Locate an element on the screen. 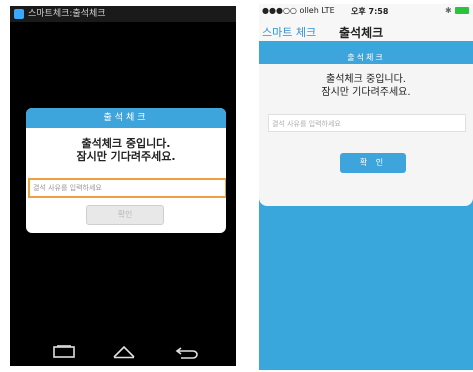 The height and width of the screenshot is (372, 473). android-status-bar: 스마트체크:출석체크 is located at coordinates (123, 14).